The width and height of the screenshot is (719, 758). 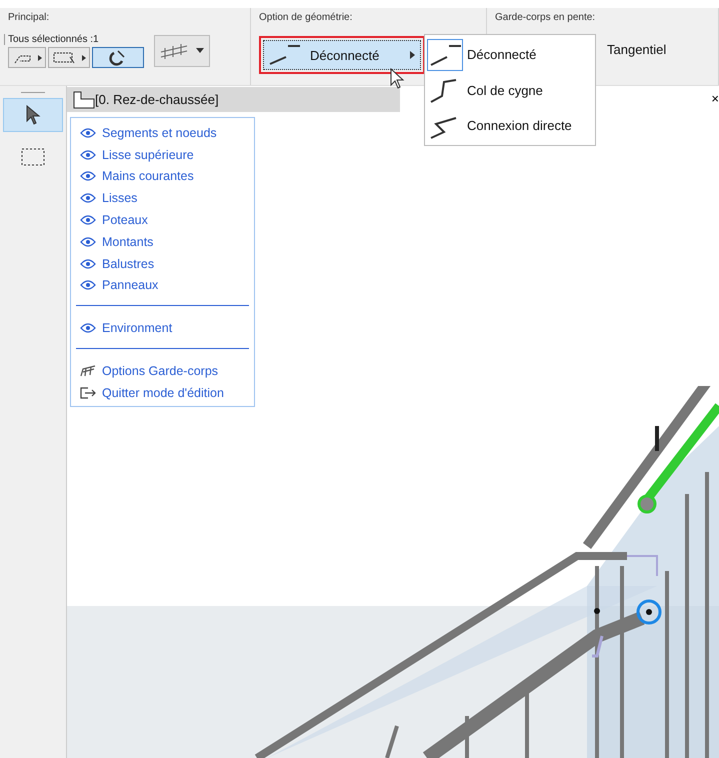 I want to click on menu-item: Quitter mode d'édition, so click(x=162, y=393).